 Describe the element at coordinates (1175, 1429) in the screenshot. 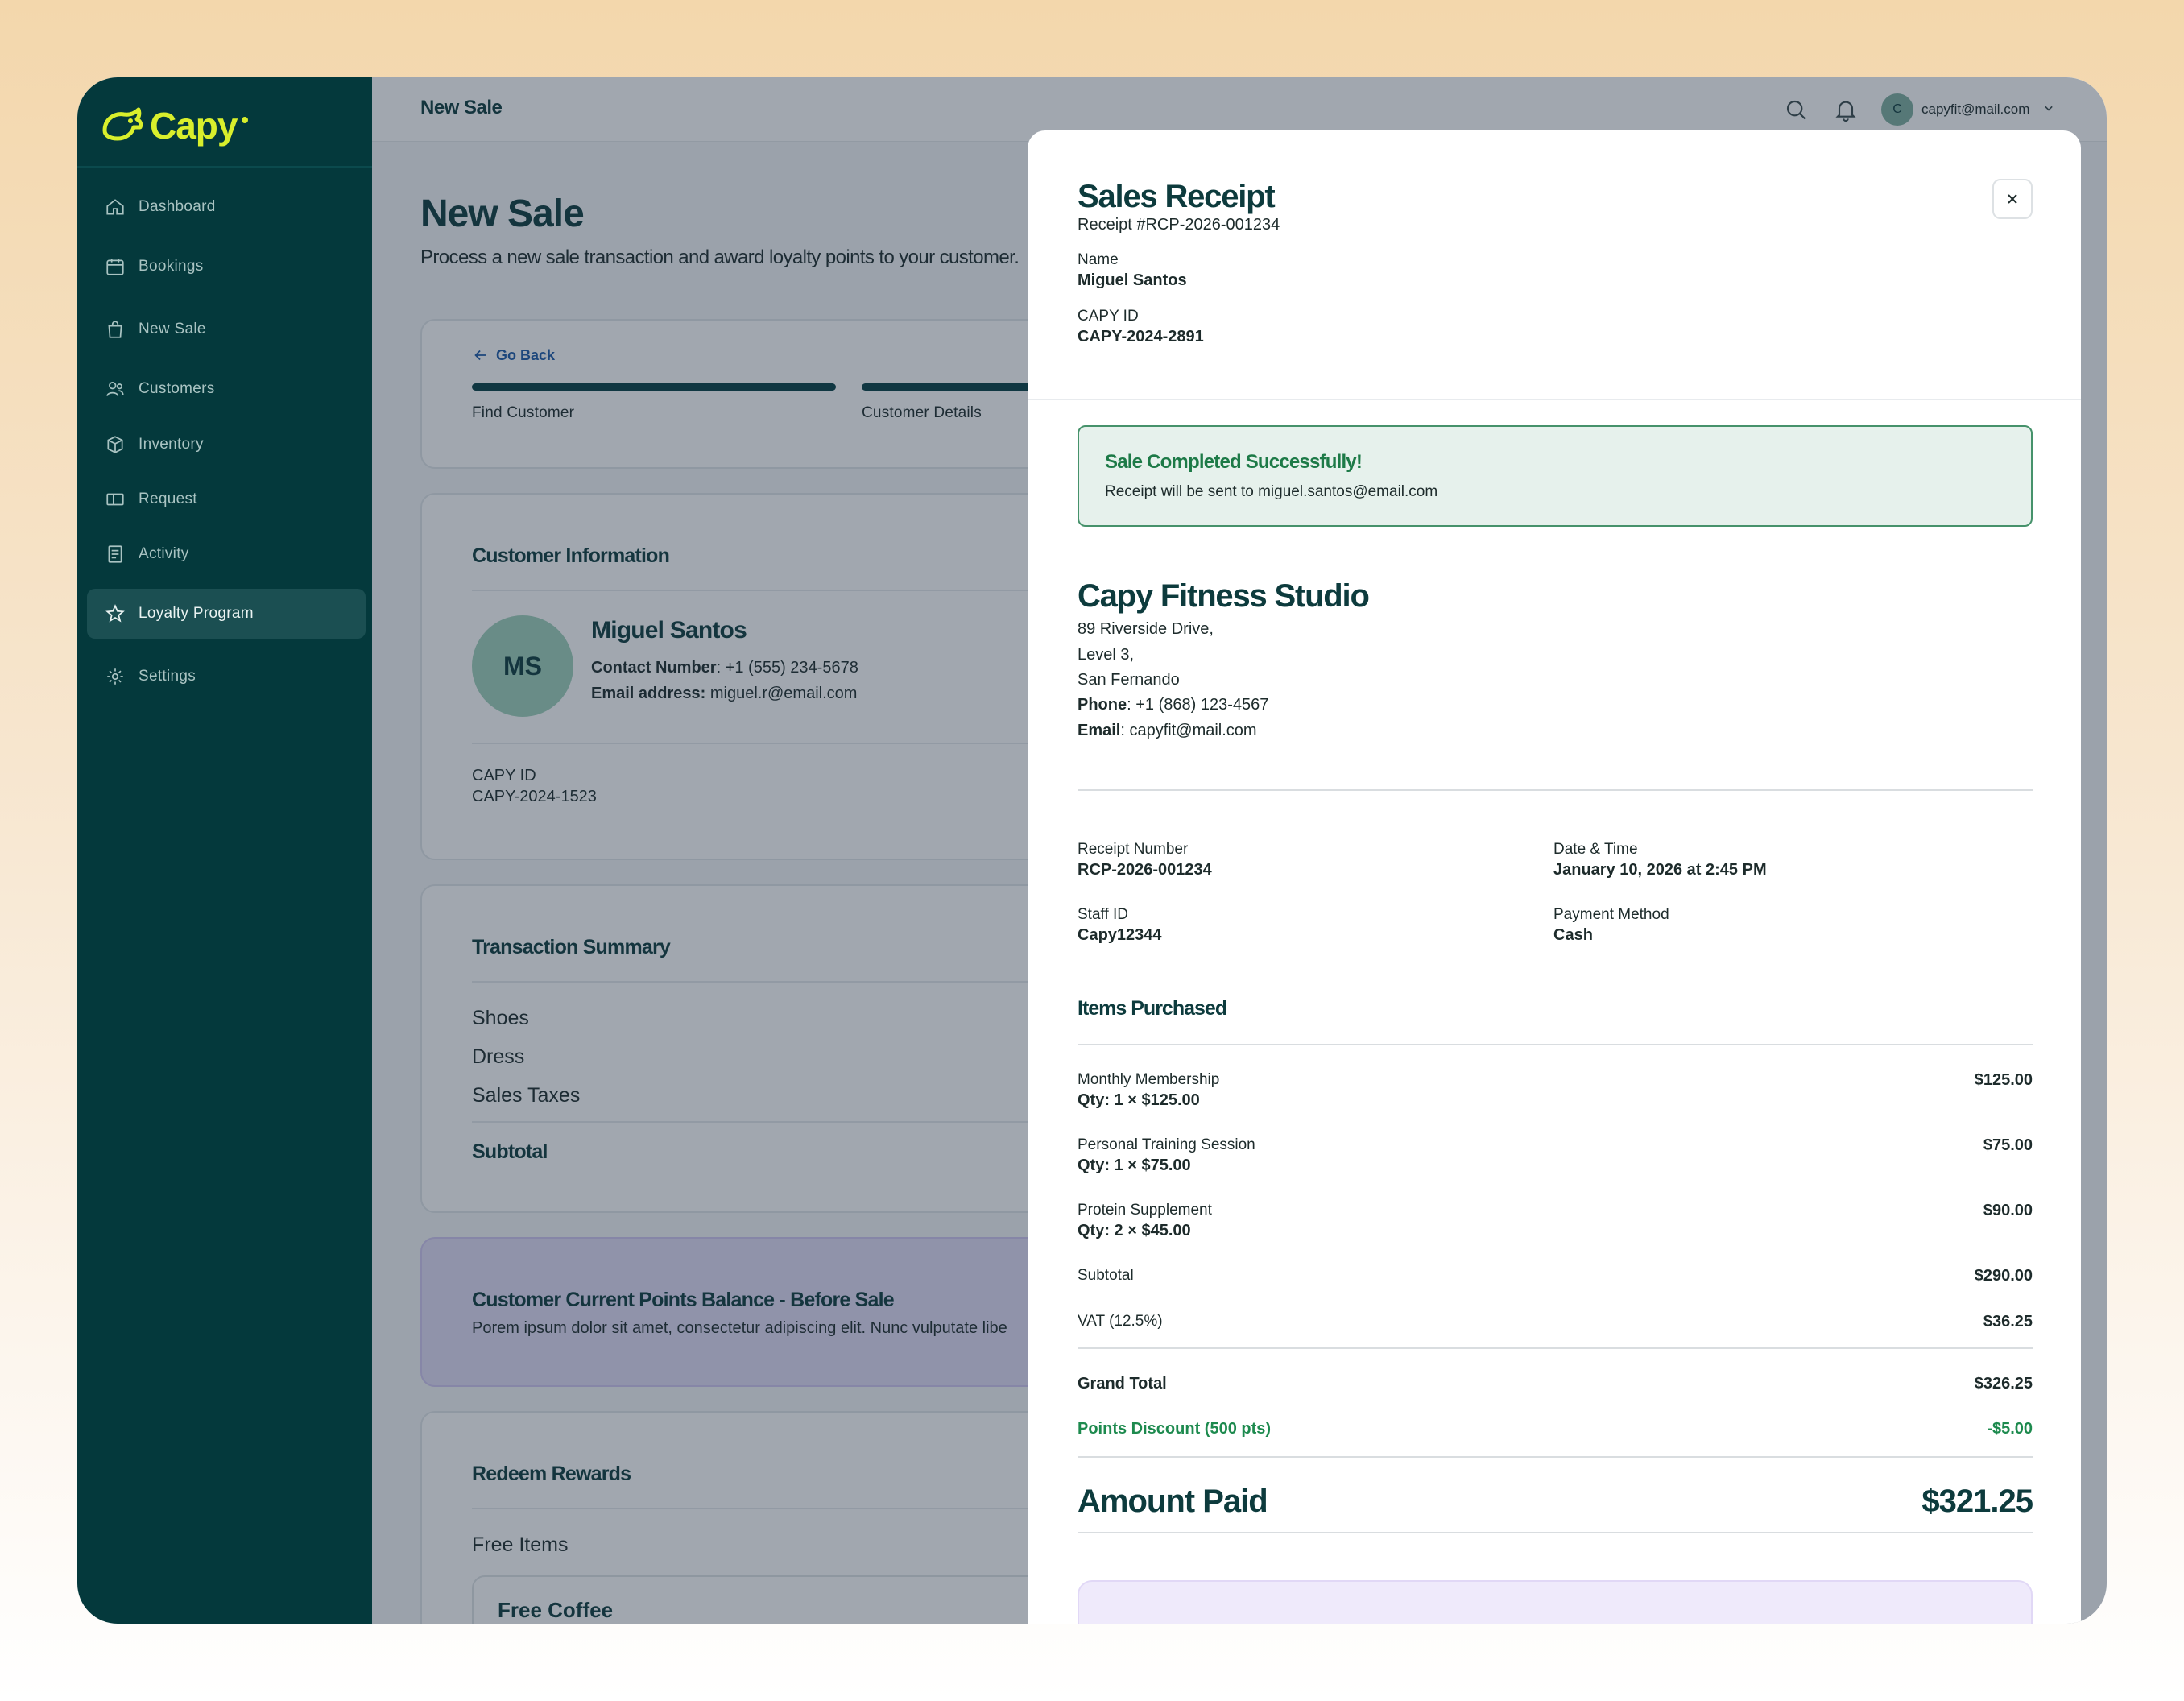

I see `points-discount-label: Points Discount (500 pts)` at that location.